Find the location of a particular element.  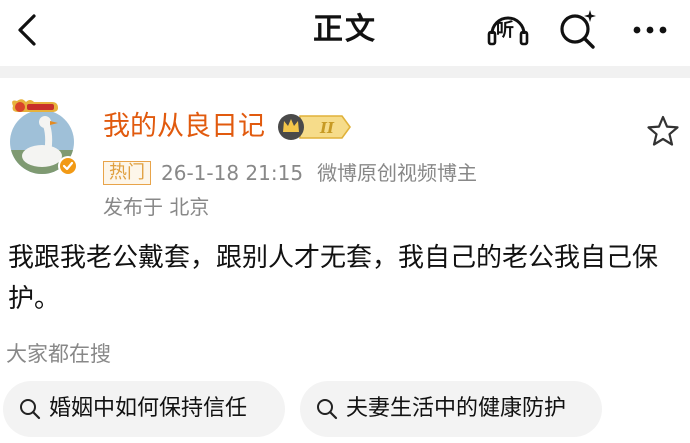

verified-icon is located at coordinates (68, 166).